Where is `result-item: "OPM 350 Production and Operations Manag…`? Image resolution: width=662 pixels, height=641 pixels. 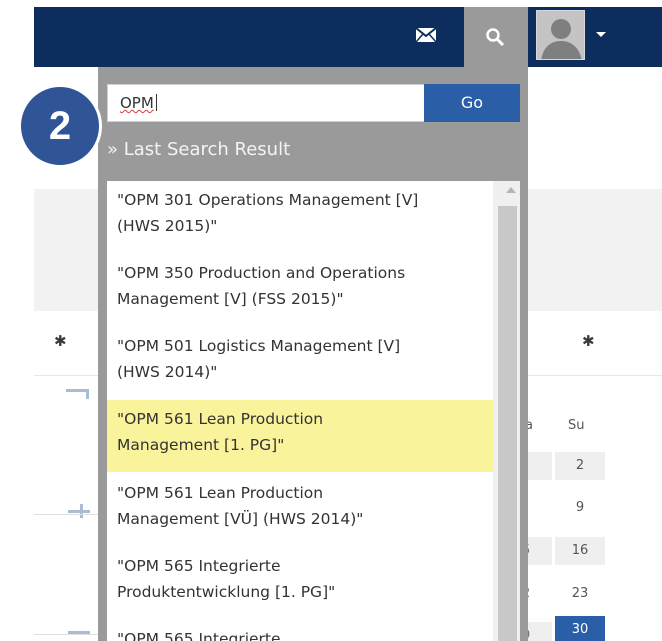
result-item: "OPM 350 Production and Operations Manag… is located at coordinates (300, 289).